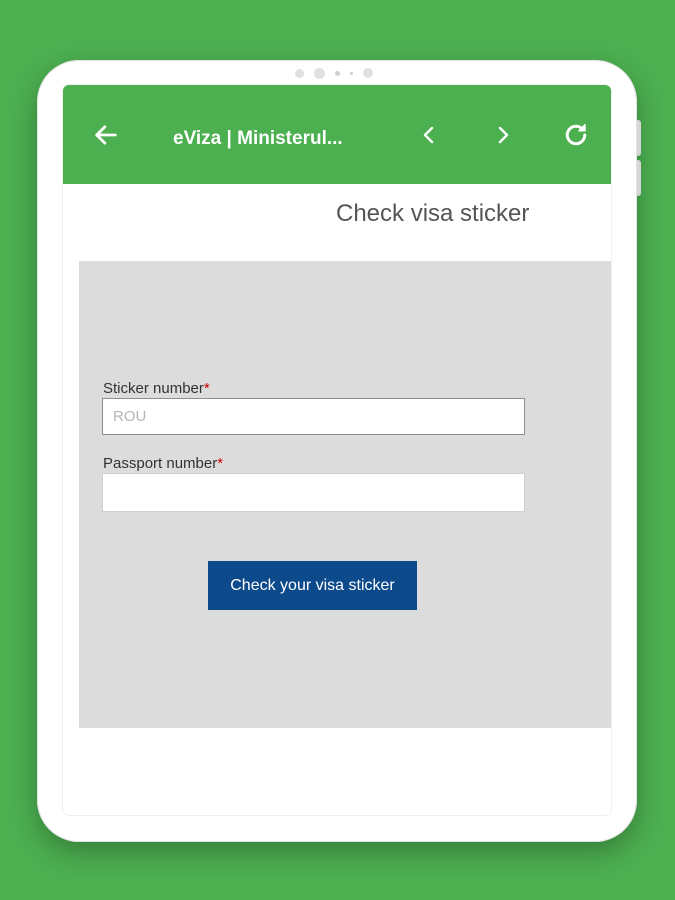 This screenshot has width=675, height=900. I want to click on tablet-side-button-top, so click(639, 138).